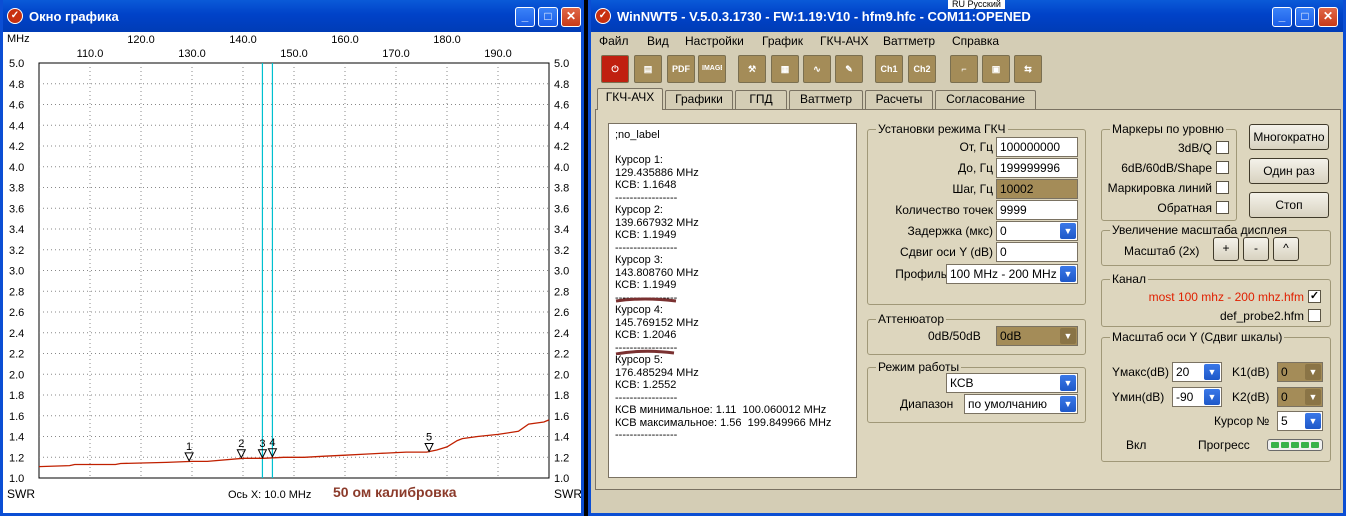 This screenshot has width=1346, height=516. Describe the element at coordinates (826, 99) in the screenshot. I see `tab-wattmeter: Ваттметр` at that location.